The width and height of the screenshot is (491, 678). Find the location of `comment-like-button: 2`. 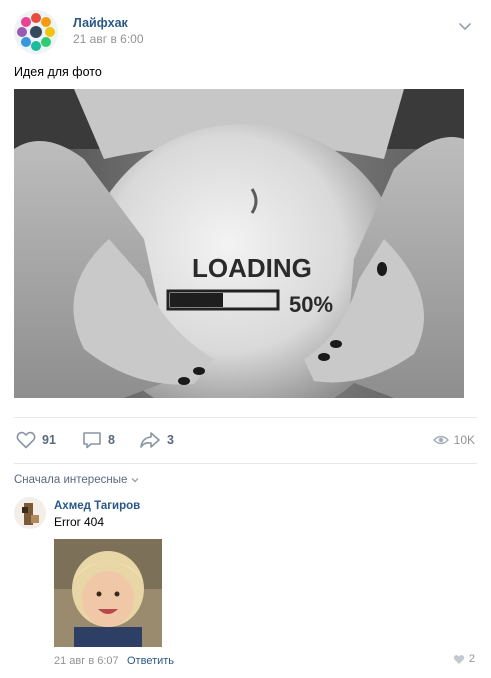

comment-like-button: 2 is located at coordinates (464, 659).